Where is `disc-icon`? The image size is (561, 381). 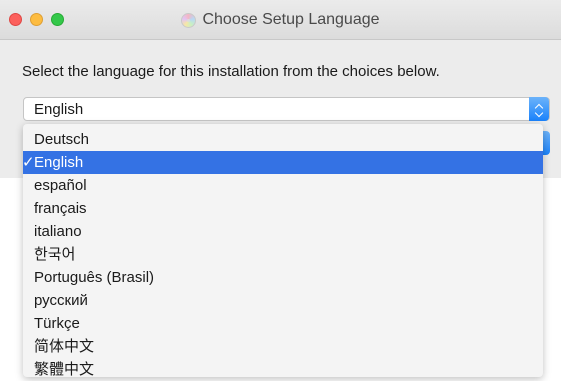
disc-icon is located at coordinates (189, 20).